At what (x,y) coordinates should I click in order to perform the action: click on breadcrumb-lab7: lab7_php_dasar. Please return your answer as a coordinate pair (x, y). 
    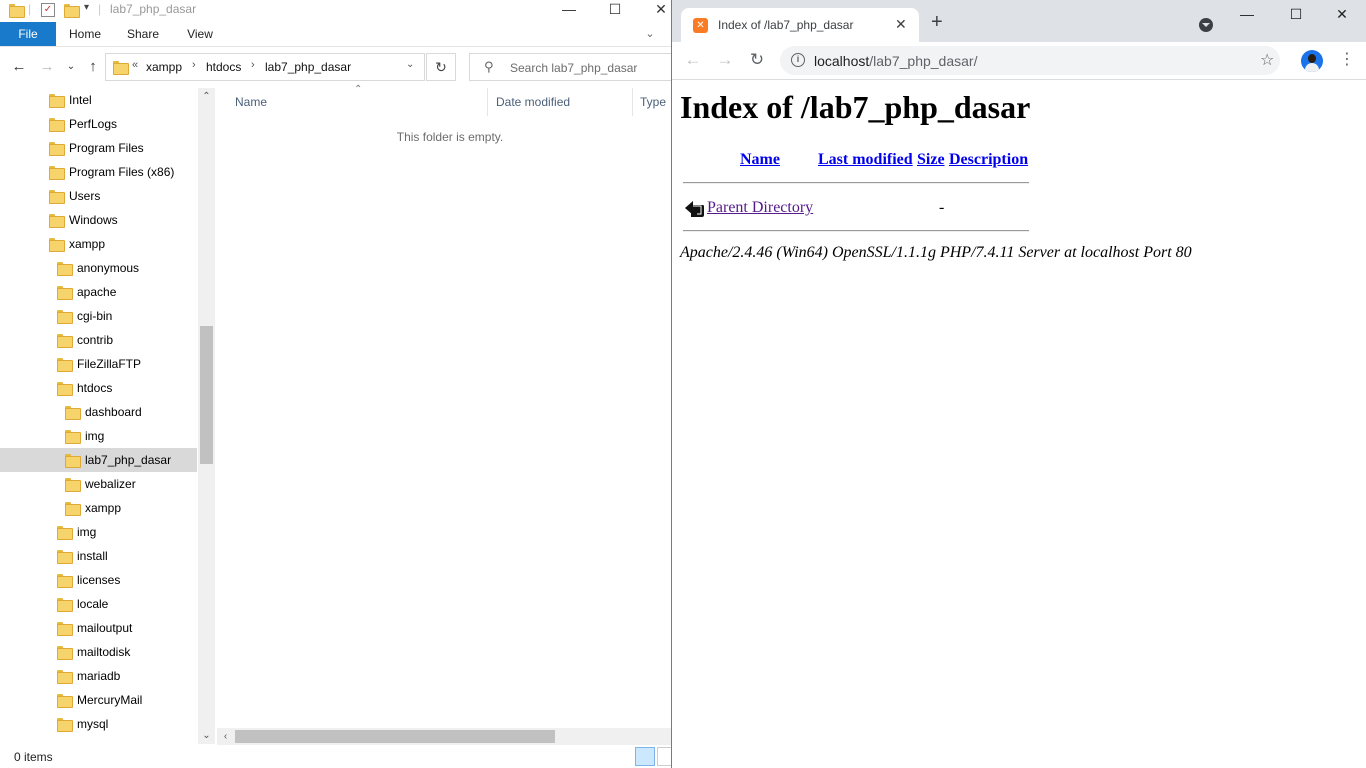
    Looking at the image, I should click on (308, 67).